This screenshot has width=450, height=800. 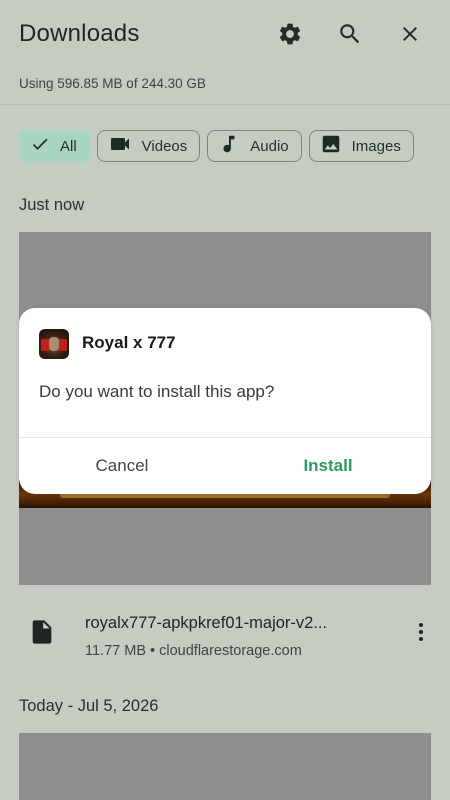 I want to click on close-icon, so click(x=410, y=34).